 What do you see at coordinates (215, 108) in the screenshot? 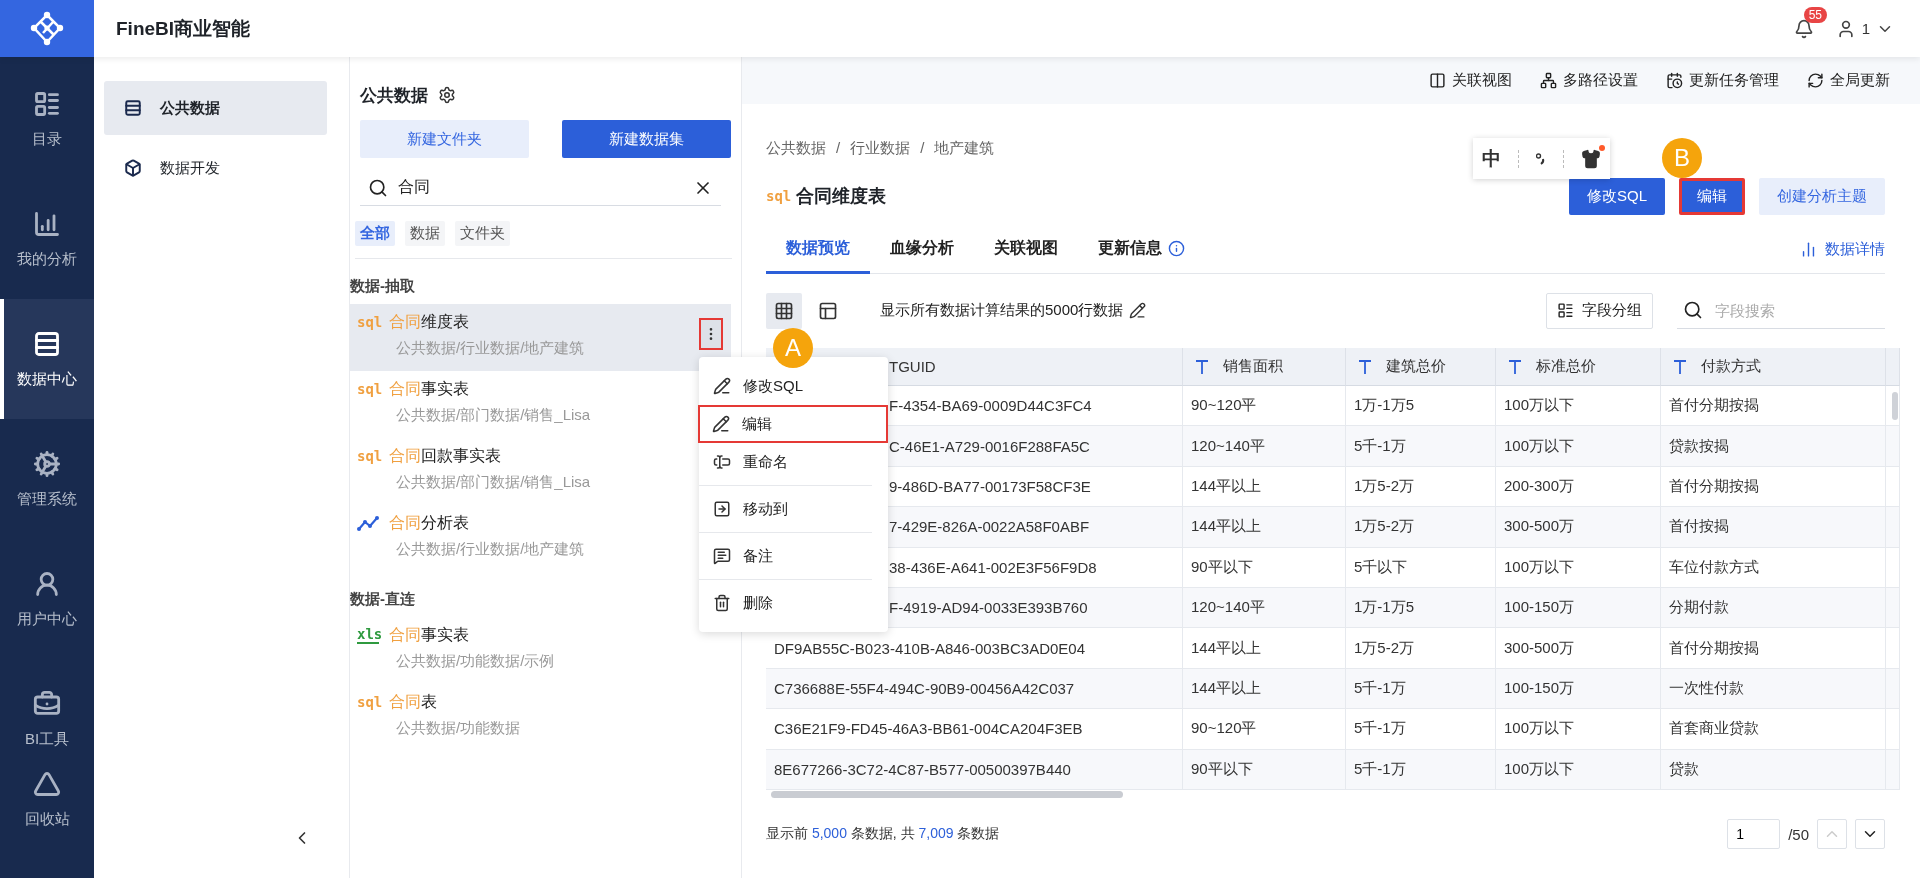
I see `subnav-item: 公共数据` at bounding box center [215, 108].